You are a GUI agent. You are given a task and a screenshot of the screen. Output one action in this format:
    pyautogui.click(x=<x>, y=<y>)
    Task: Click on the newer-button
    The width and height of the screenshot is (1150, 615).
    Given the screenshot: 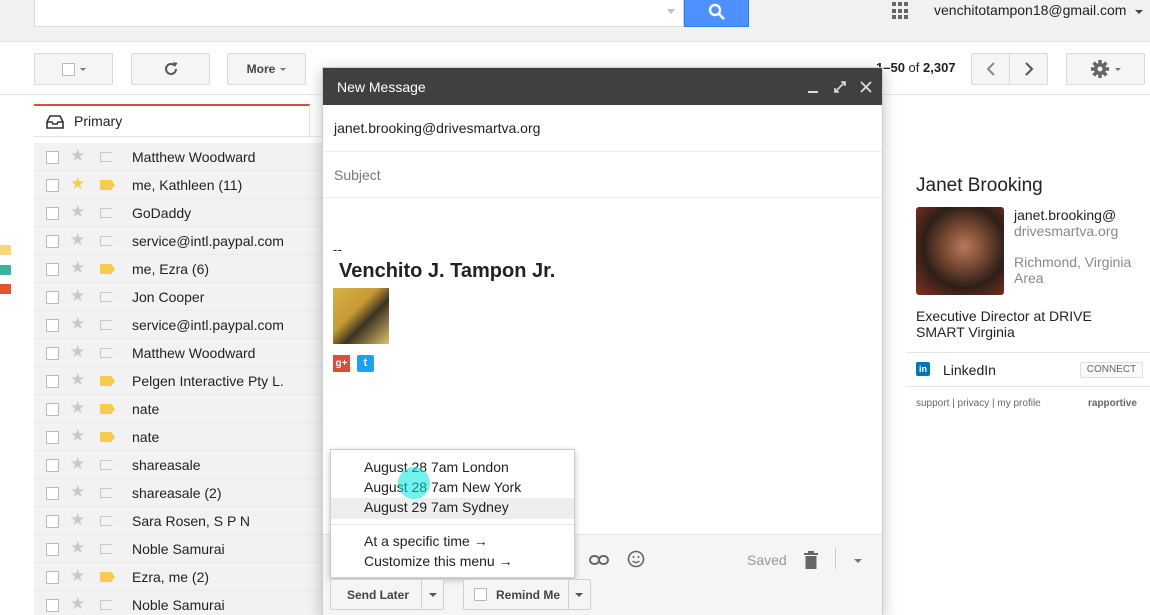 What is the action you would take?
    pyautogui.click(x=990, y=69)
    